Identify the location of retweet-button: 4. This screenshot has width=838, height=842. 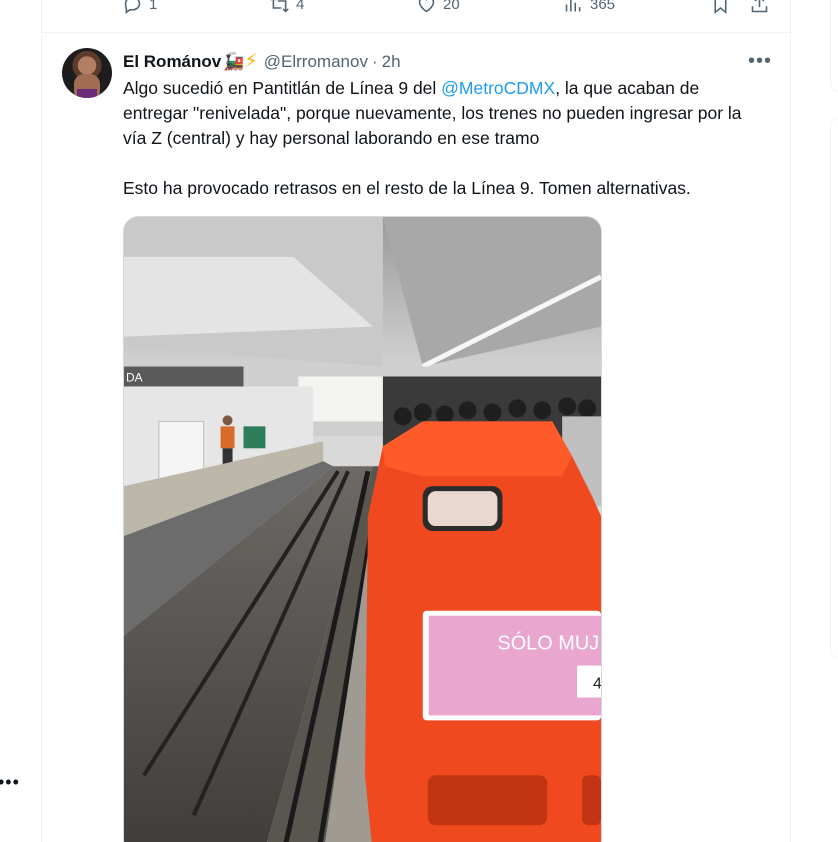
(286, 7).